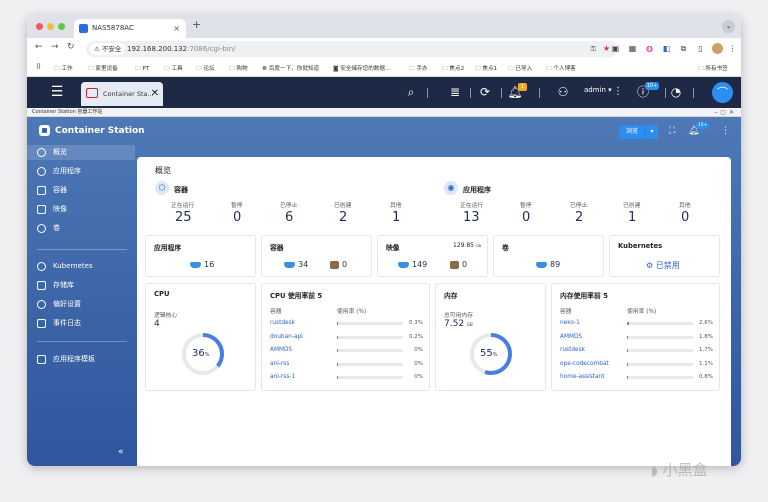 The width and height of the screenshot is (768, 502). What do you see at coordinates (548, 264) in the screenshot?
I see `volumes-count: 89` at bounding box center [548, 264].